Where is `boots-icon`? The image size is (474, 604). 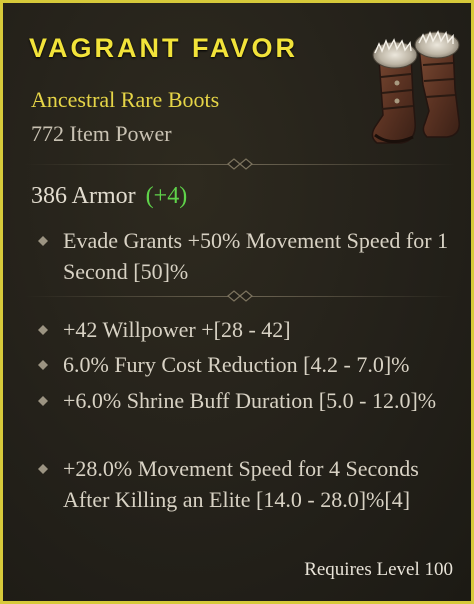
boots-icon is located at coordinates (415, 87).